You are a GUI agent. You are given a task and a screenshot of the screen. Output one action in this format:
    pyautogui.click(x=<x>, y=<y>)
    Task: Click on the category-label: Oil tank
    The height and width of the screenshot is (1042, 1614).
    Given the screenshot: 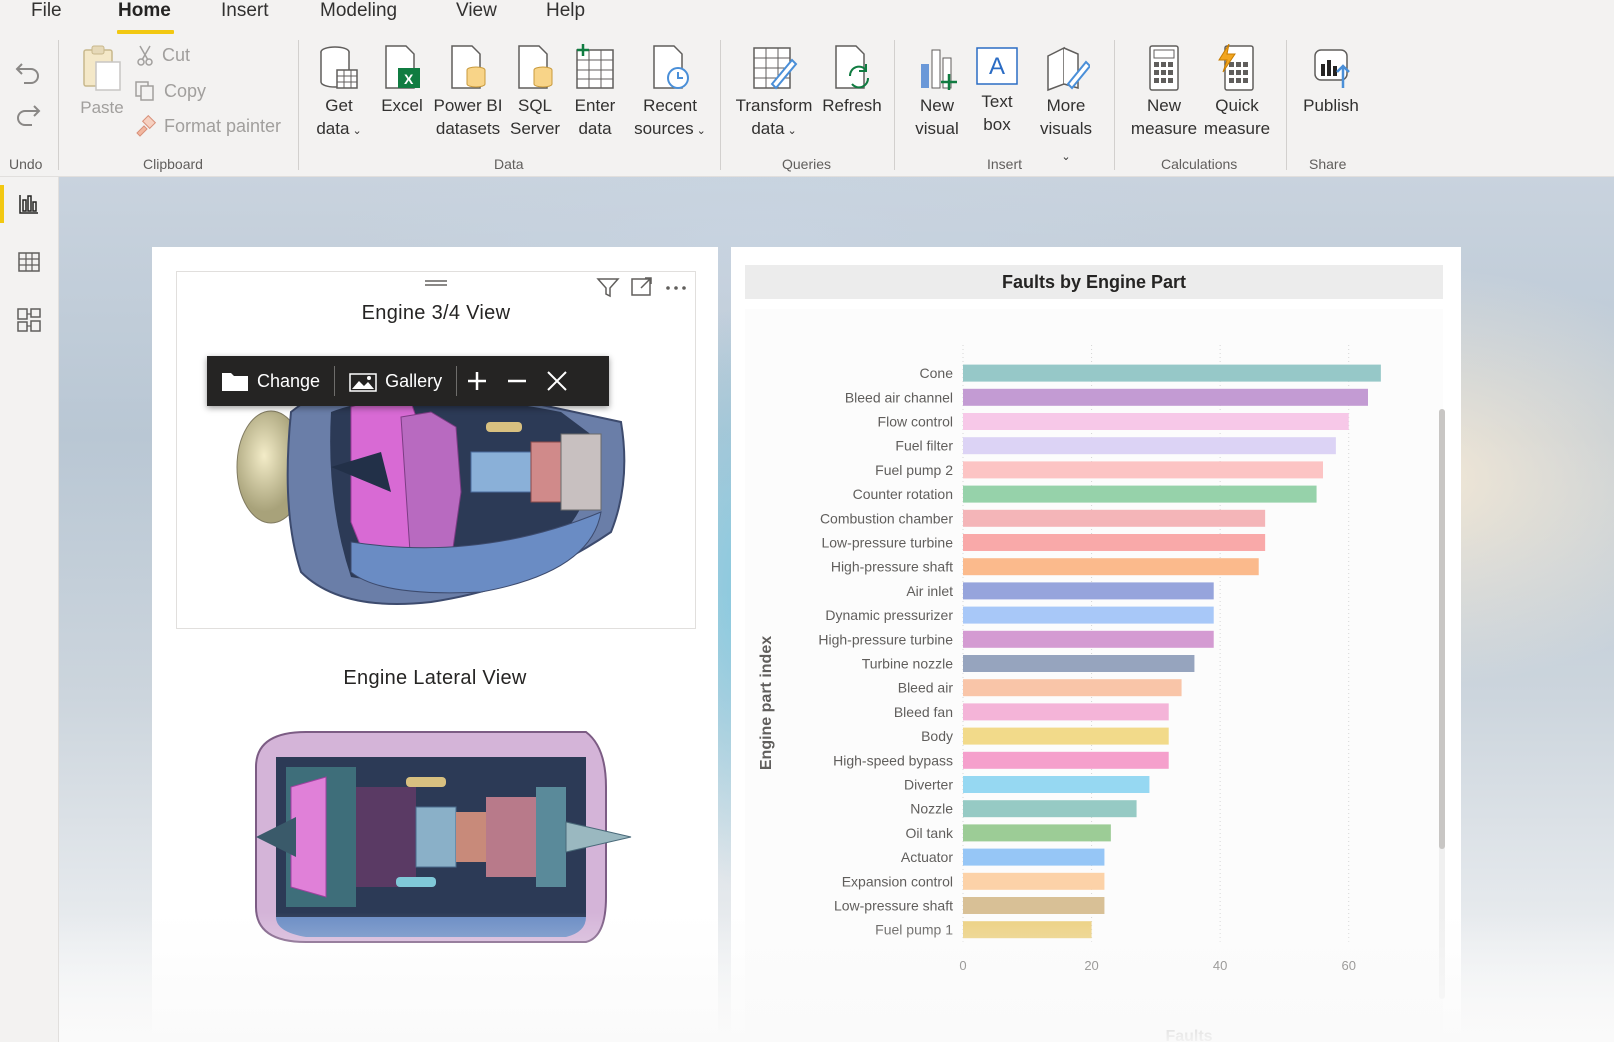 What is the action you would take?
    pyautogui.click(x=930, y=833)
    